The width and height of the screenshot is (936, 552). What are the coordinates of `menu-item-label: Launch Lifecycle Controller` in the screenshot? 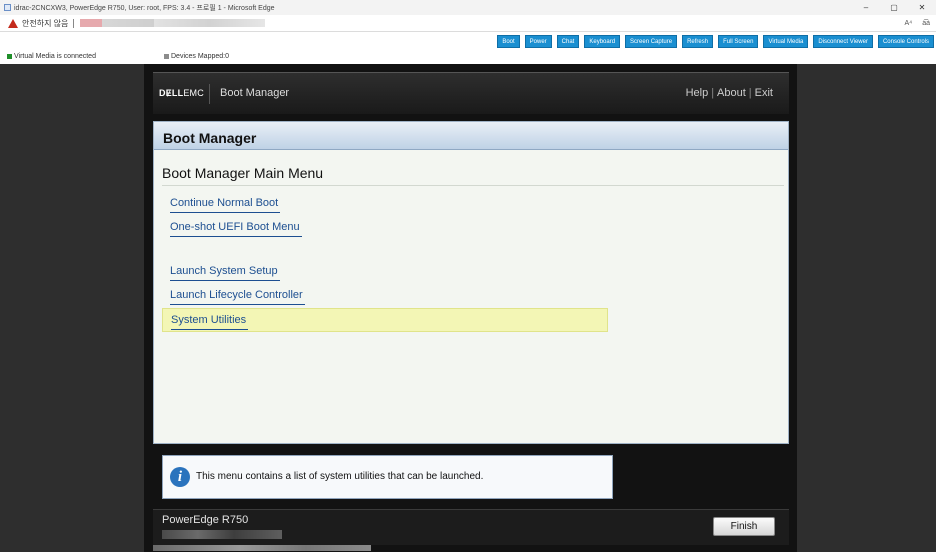 It's located at (237, 297).